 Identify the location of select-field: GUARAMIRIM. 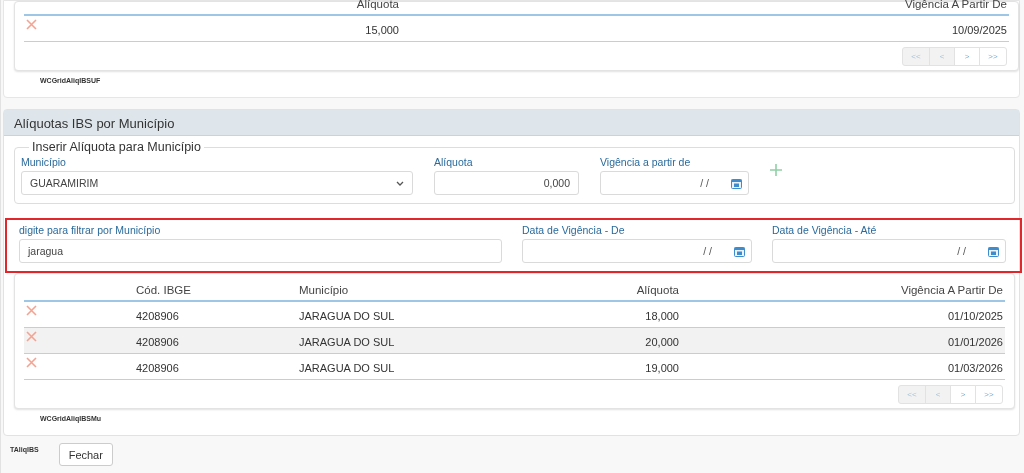
(217, 183).